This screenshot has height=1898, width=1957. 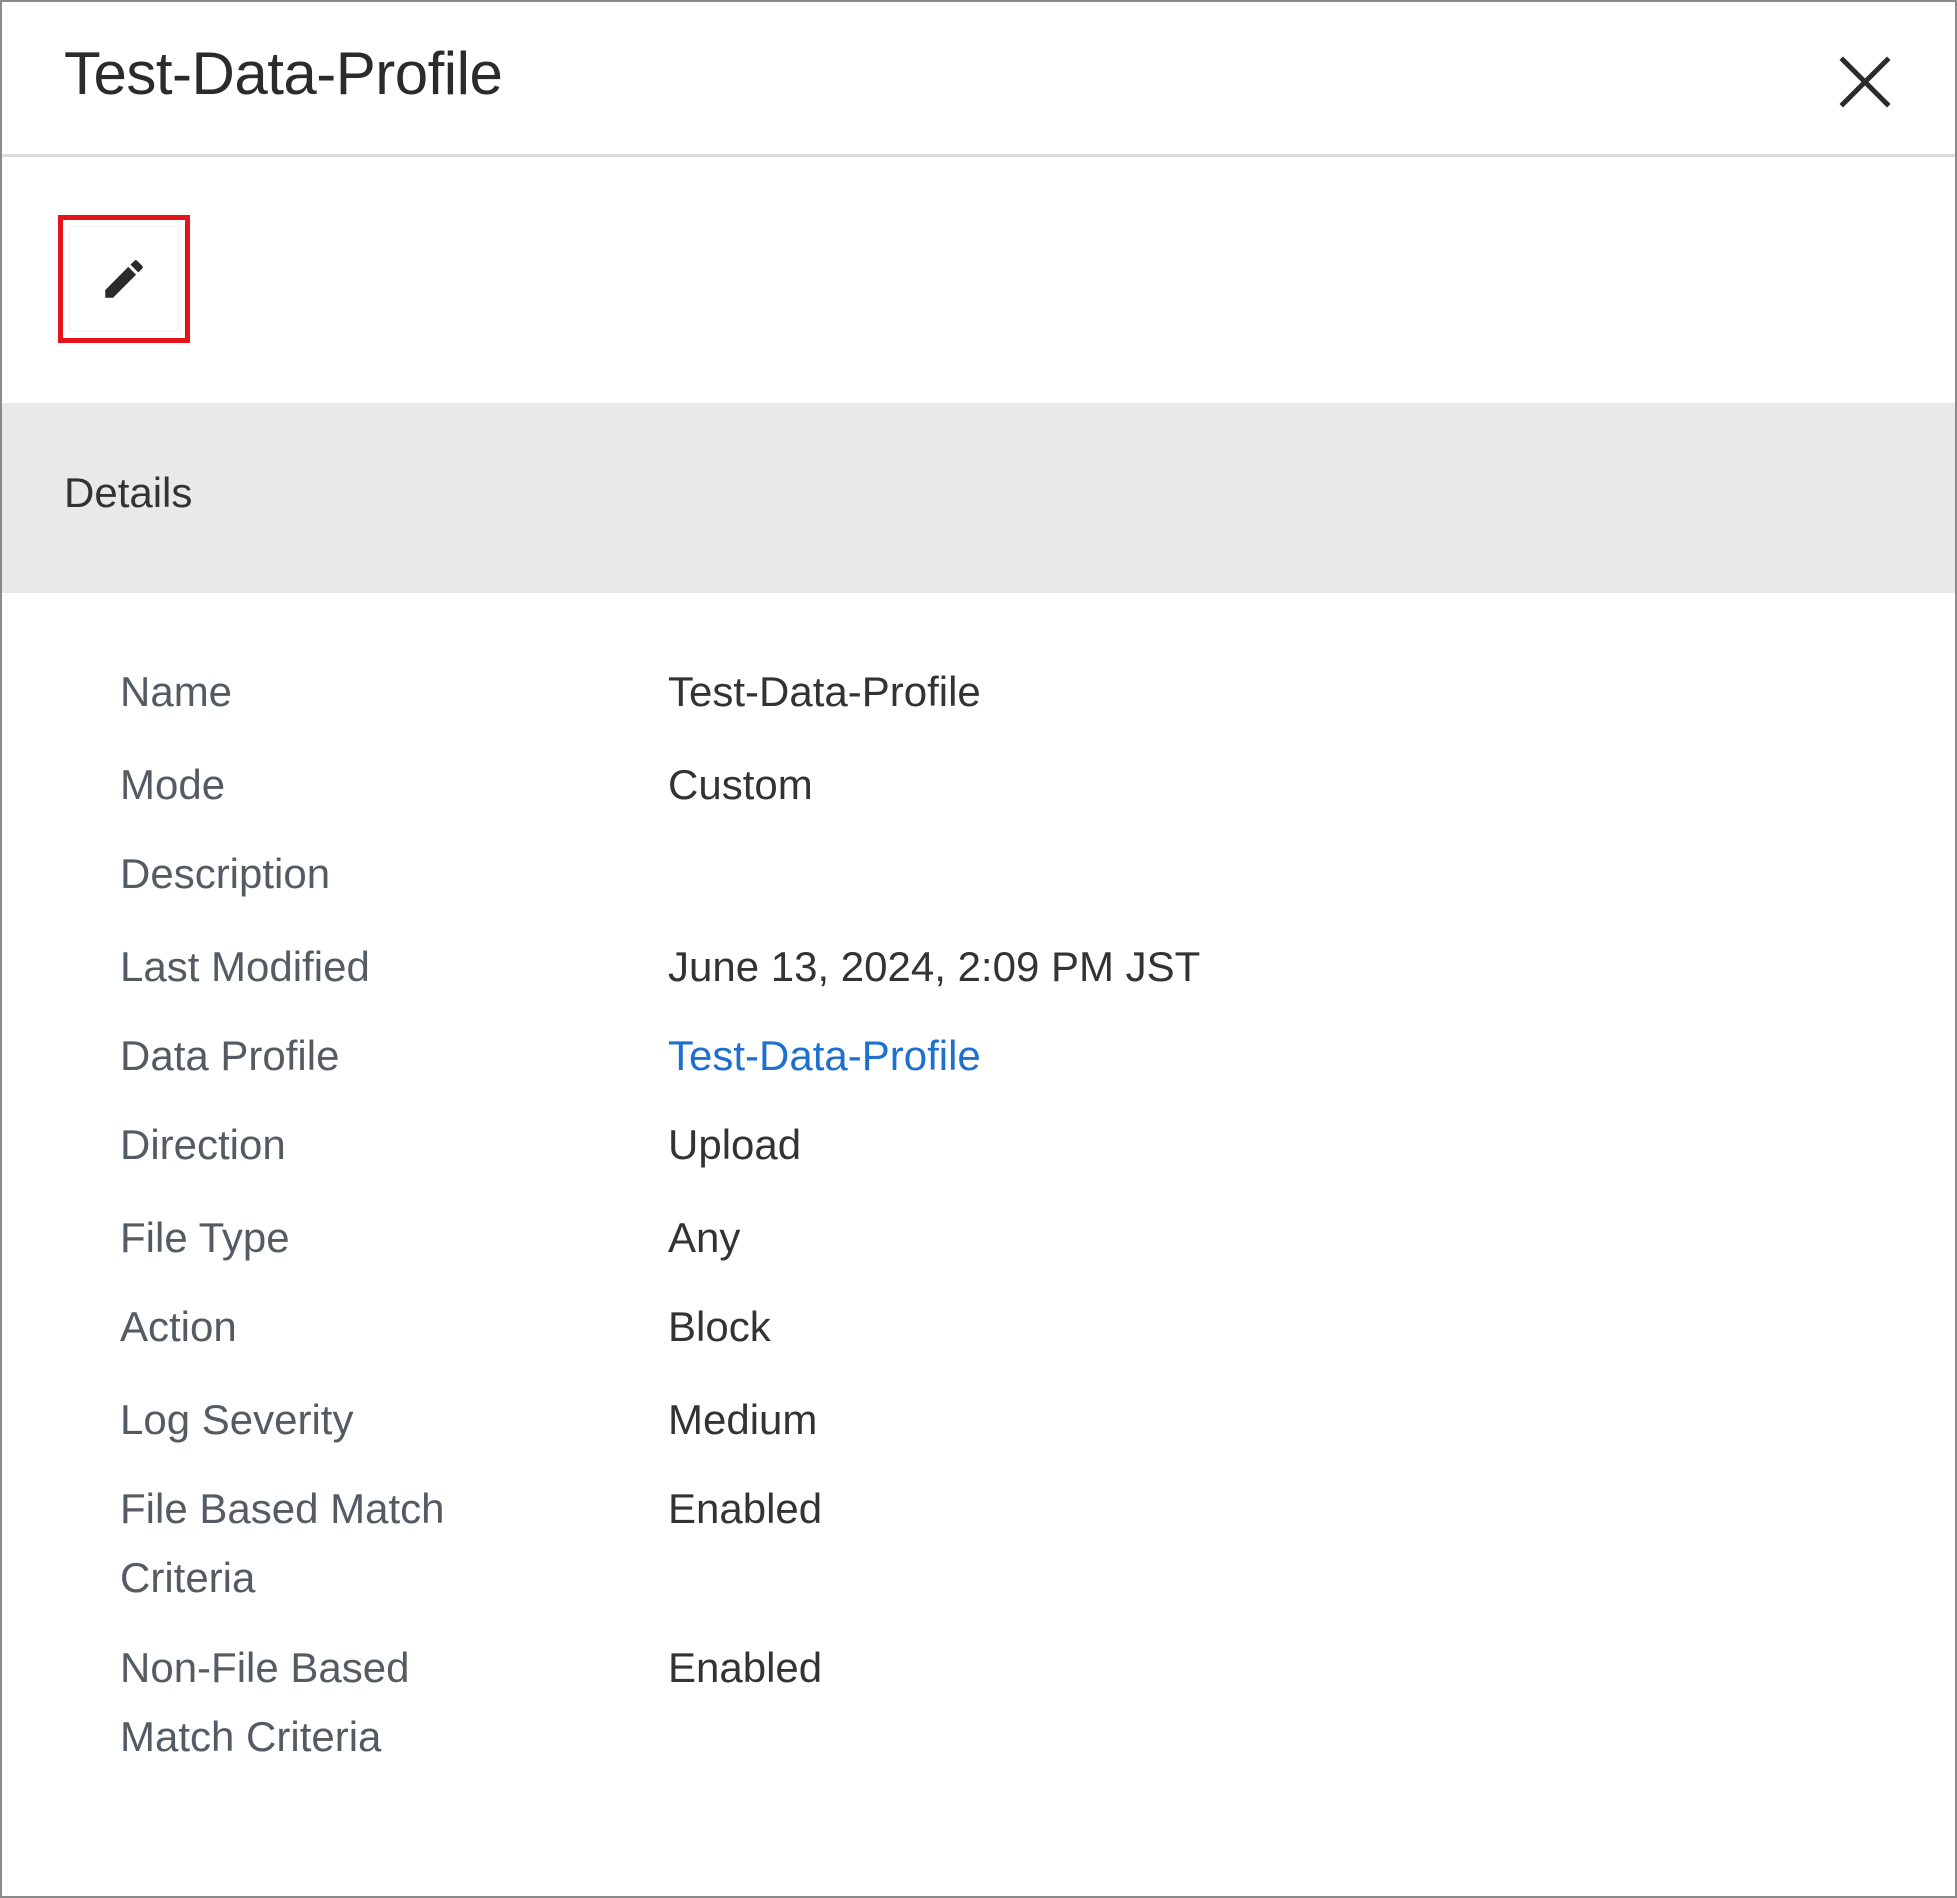 What do you see at coordinates (178, 1326) in the screenshot?
I see `detail-label: Action` at bounding box center [178, 1326].